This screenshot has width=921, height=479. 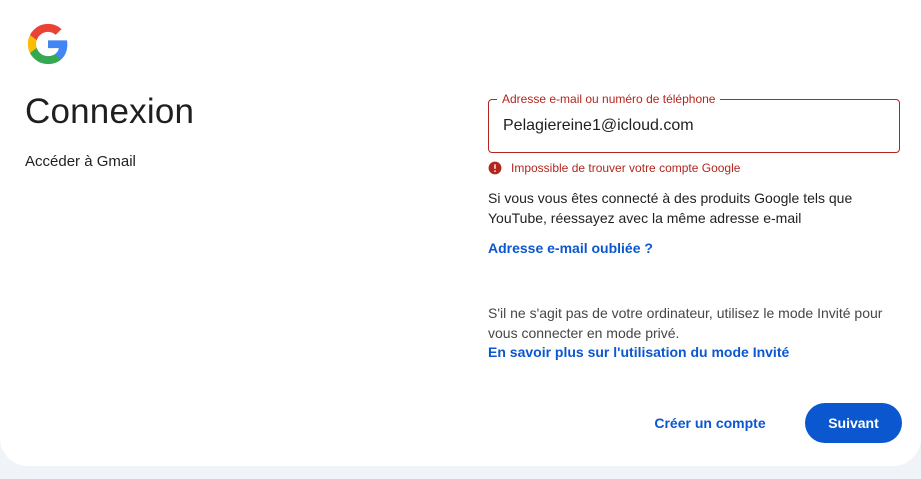 I want to click on email-field-label: Adresse e-mail ou numéro de téléphone, so click(x=609, y=99).